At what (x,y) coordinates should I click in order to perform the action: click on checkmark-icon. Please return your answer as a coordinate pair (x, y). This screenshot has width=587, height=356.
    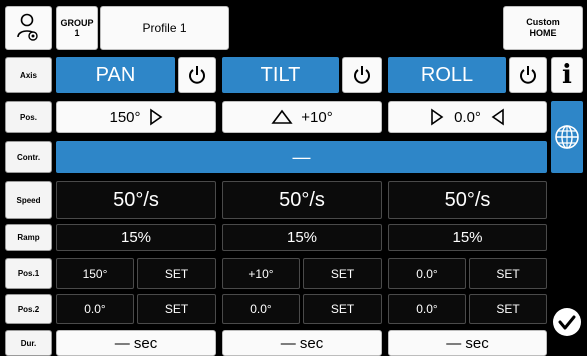
    Looking at the image, I should click on (567, 322).